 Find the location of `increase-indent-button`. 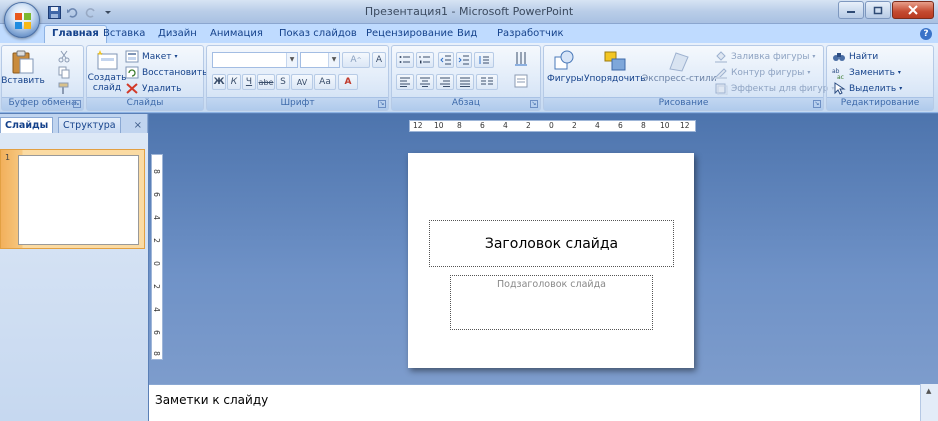

increase-indent-button is located at coordinates (464, 60).